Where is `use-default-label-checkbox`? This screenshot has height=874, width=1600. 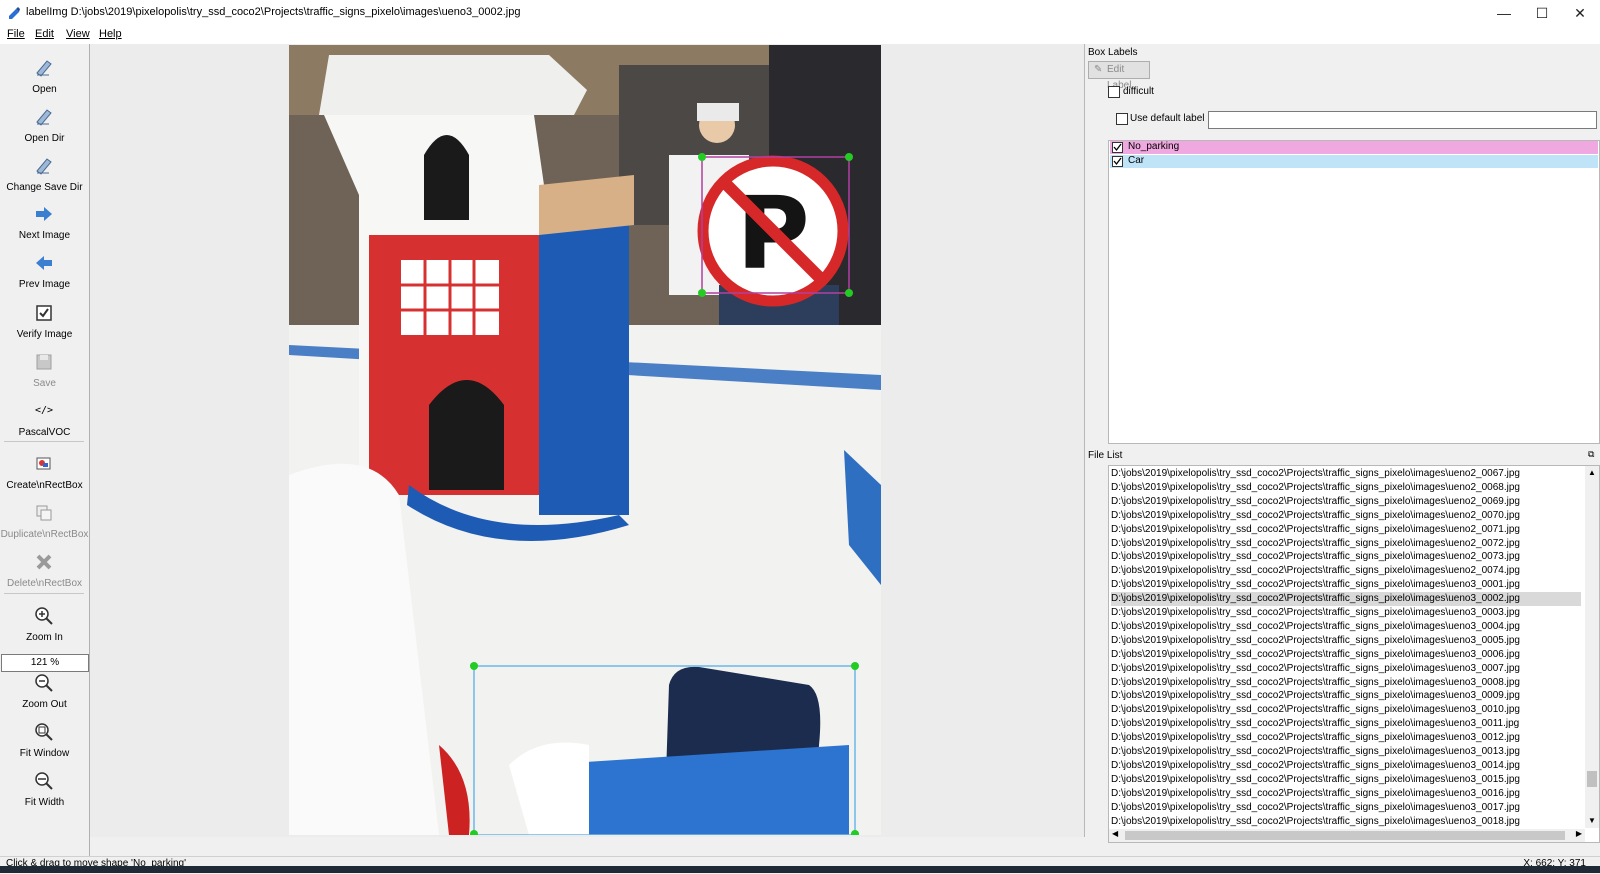 use-default-label-checkbox is located at coordinates (1122, 119).